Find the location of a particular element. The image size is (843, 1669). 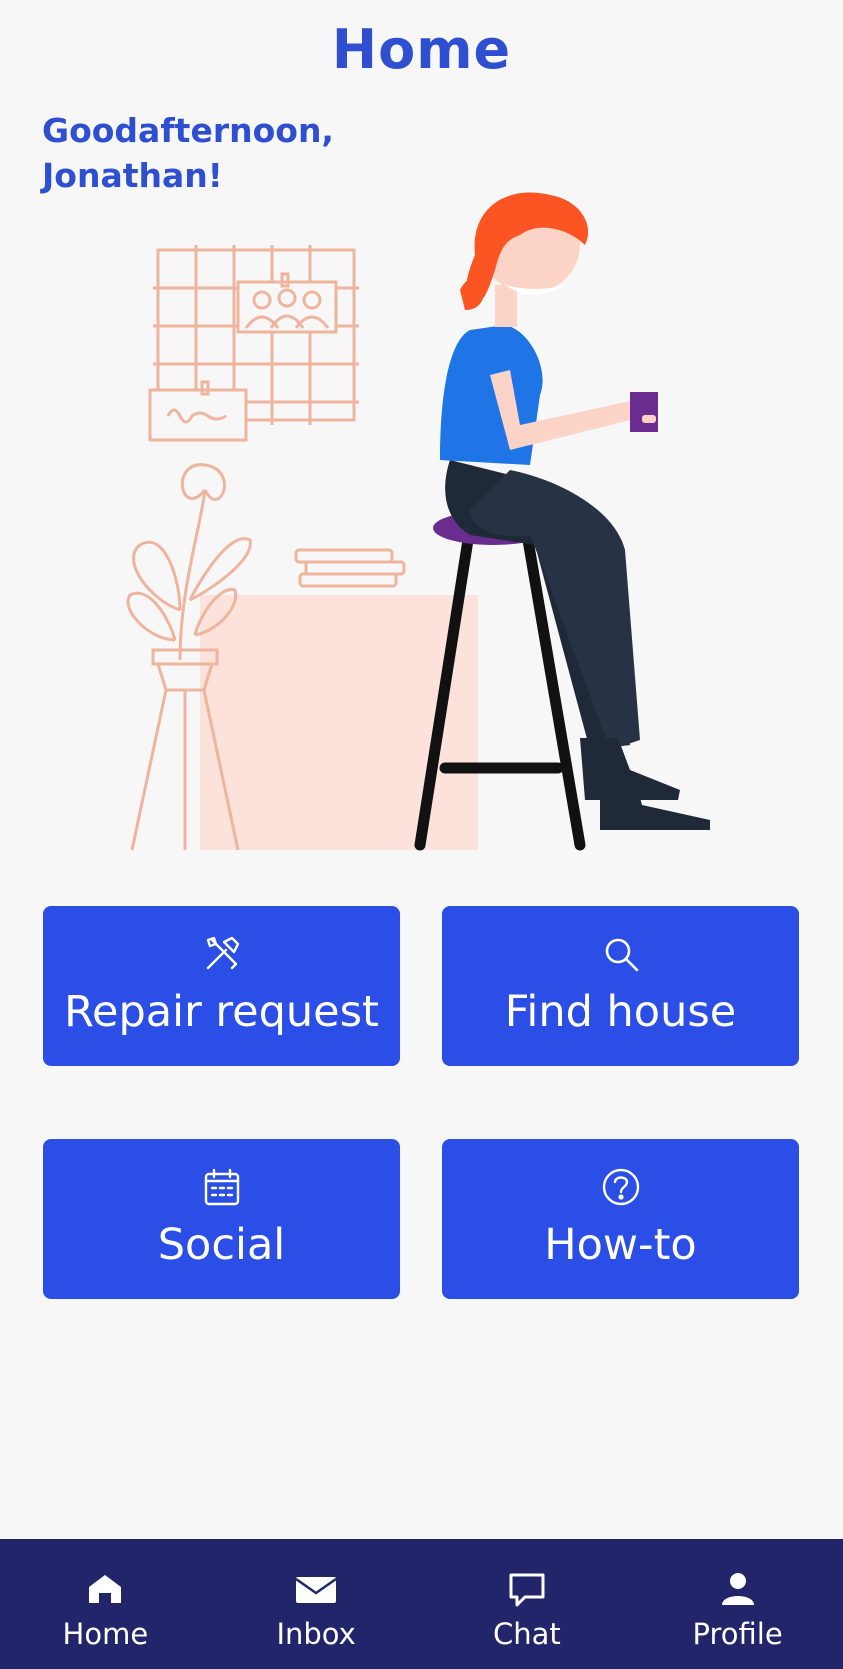

bottom-navigation: Home Inbox Chat Profile is located at coordinates (421, 1604).